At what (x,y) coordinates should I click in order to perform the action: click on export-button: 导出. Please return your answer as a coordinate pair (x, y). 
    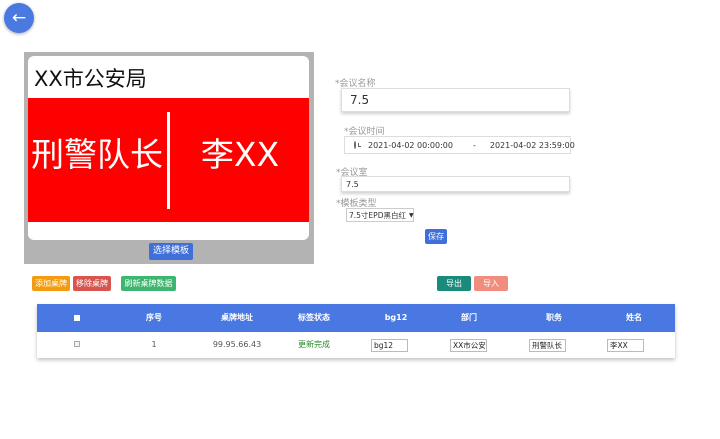
    Looking at the image, I should click on (454, 283).